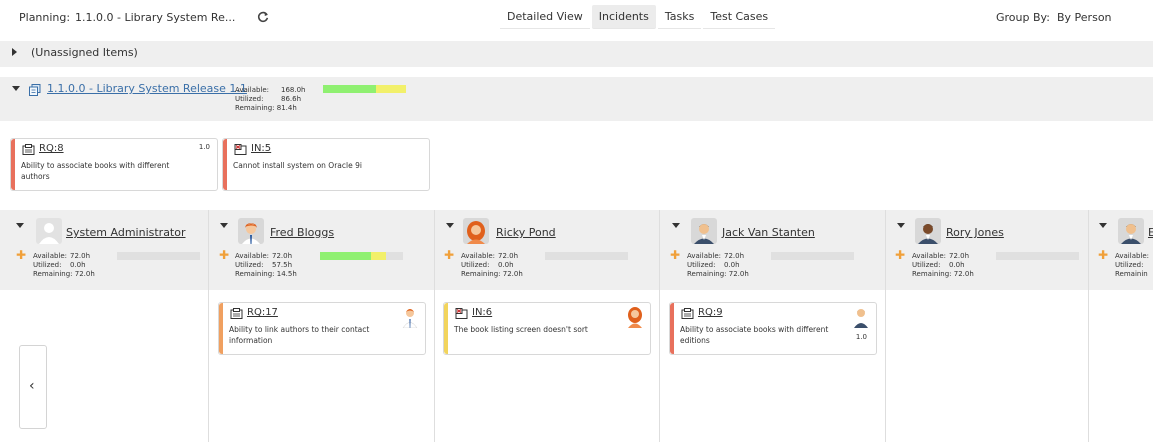 This screenshot has width=1153, height=442. Describe the element at coordinates (251, 340) in the screenshot. I see `card-desc-line: information` at that location.